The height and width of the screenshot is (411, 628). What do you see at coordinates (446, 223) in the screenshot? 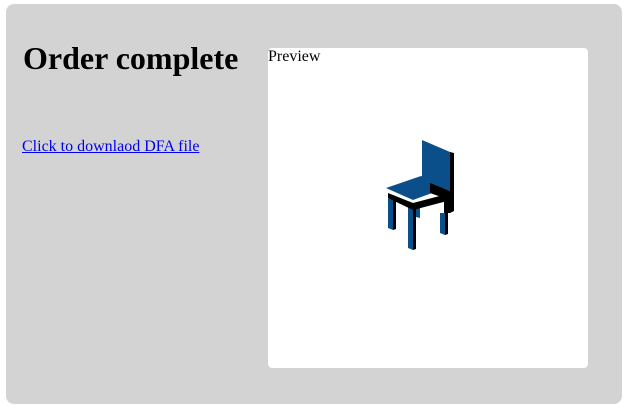
I see `chair-back-leg-right-side` at bounding box center [446, 223].